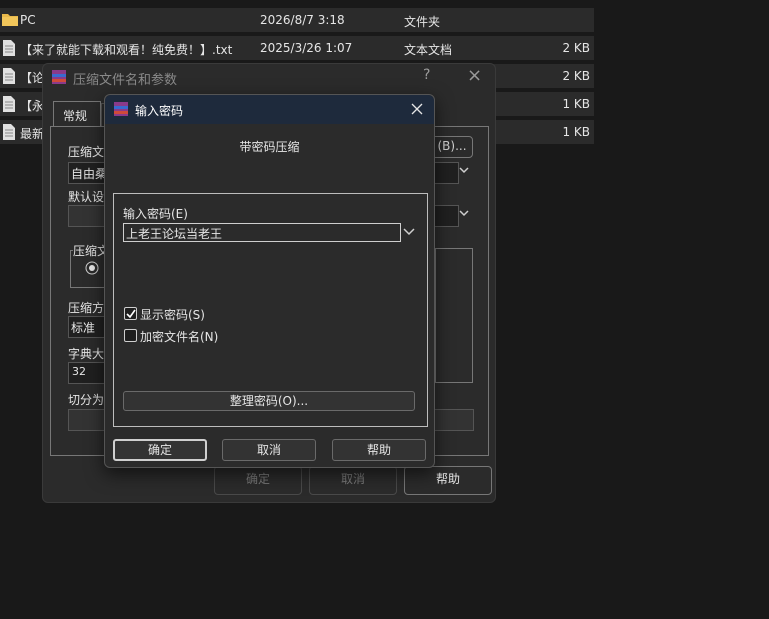  What do you see at coordinates (126, 50) in the screenshot?
I see `file-name: 【来了就能下载和观看！纯免费！】.txt` at bounding box center [126, 50].